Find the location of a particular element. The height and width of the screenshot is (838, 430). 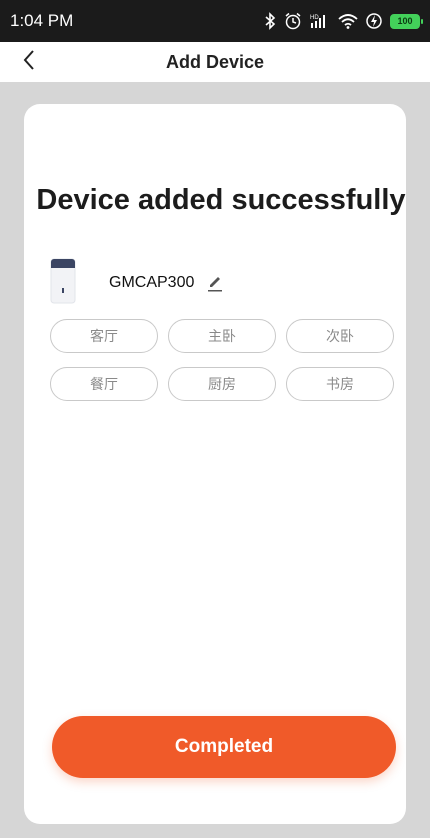

header: Add Device is located at coordinates (215, 62).